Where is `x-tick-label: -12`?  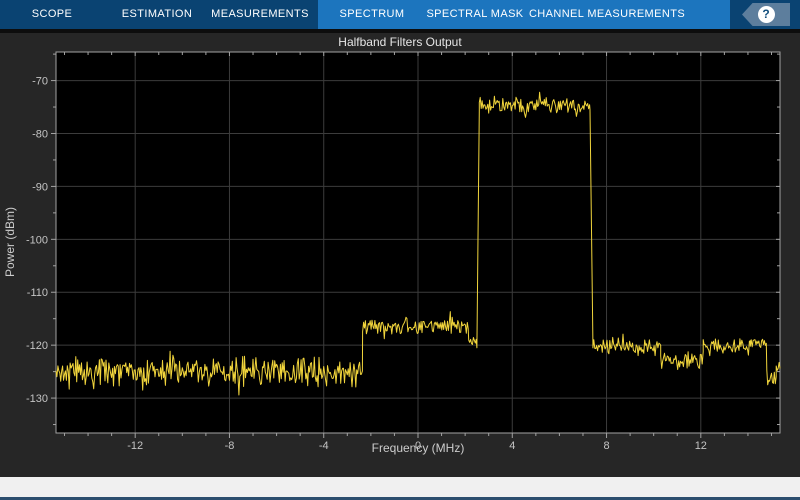
x-tick-label: -12 is located at coordinates (135, 446).